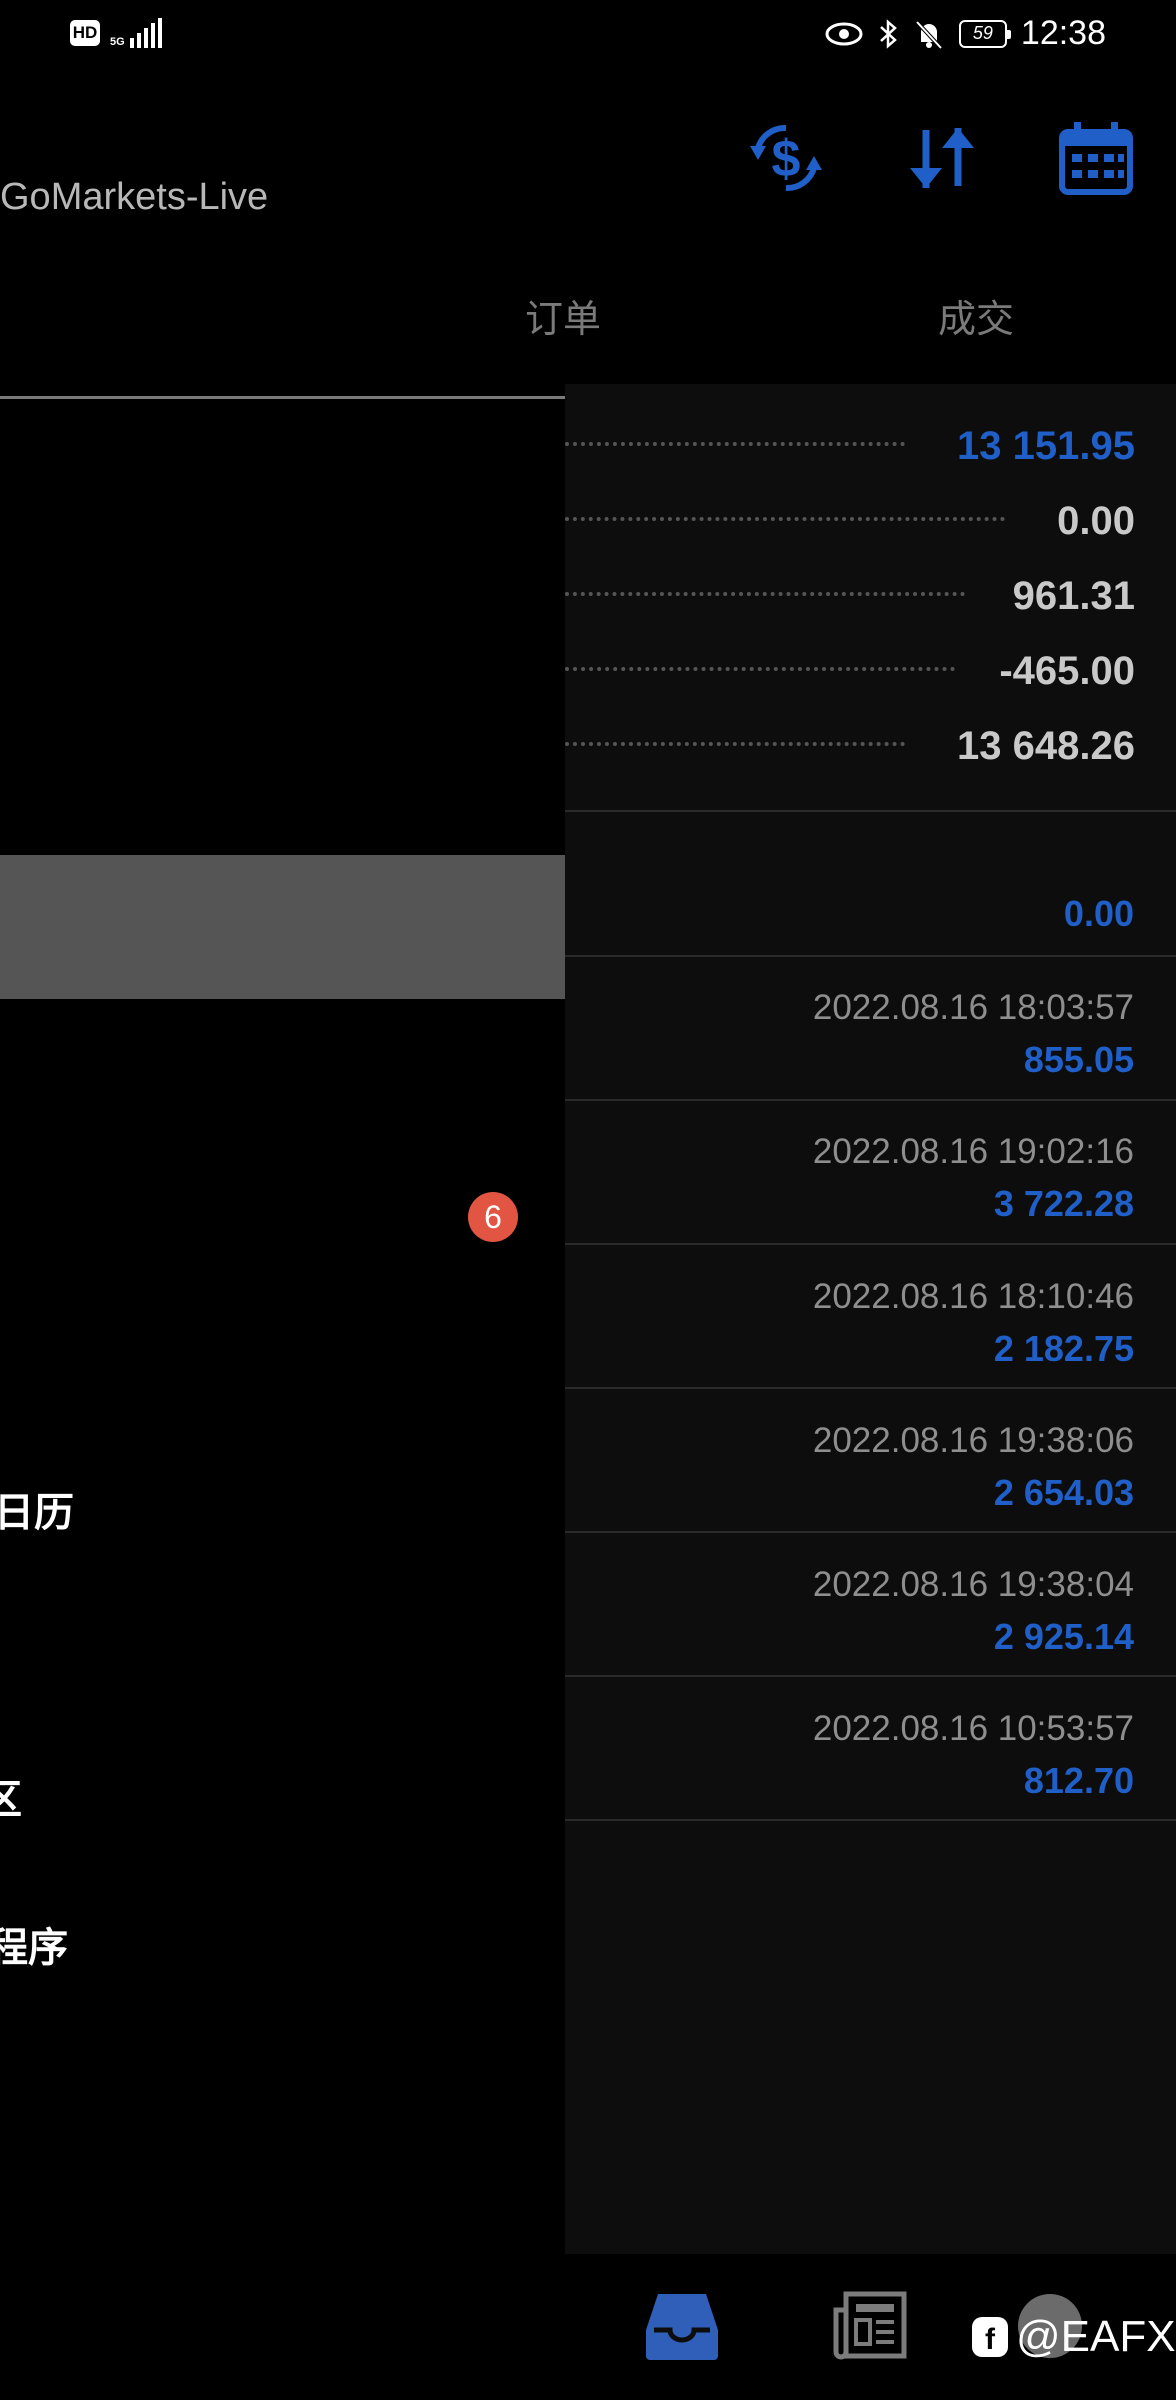 This screenshot has width=1176, height=2400. Describe the element at coordinates (850, 449) in the screenshot. I see `summary-row: 13 151.95` at that location.